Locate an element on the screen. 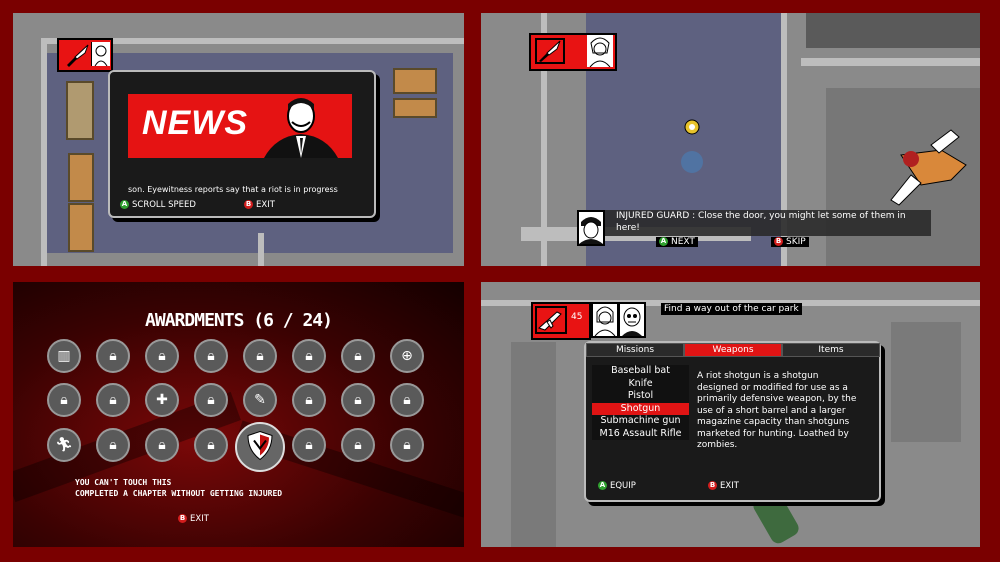 The image size is (1000, 562). knife-icon is located at coordinates (550, 51).